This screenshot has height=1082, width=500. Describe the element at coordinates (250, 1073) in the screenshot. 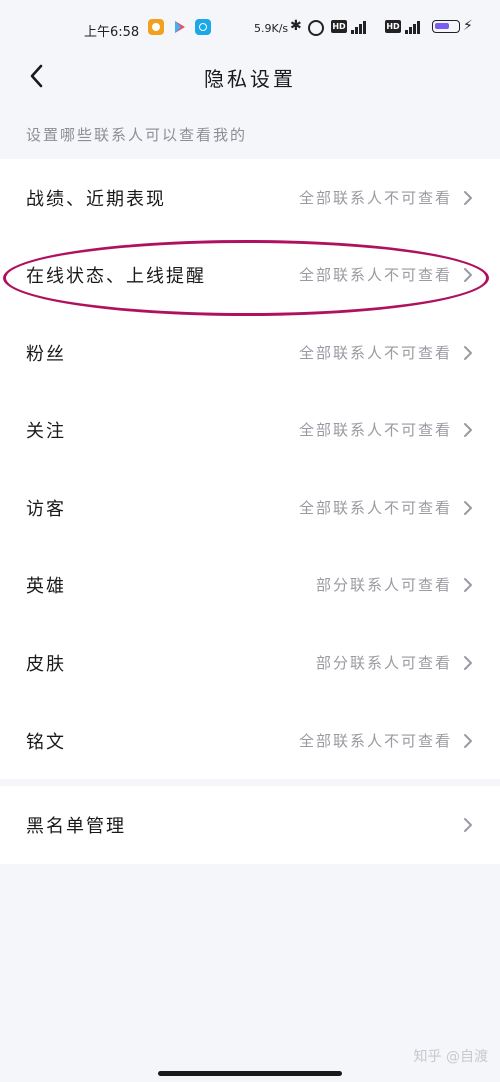

I see `home-indicator` at that location.